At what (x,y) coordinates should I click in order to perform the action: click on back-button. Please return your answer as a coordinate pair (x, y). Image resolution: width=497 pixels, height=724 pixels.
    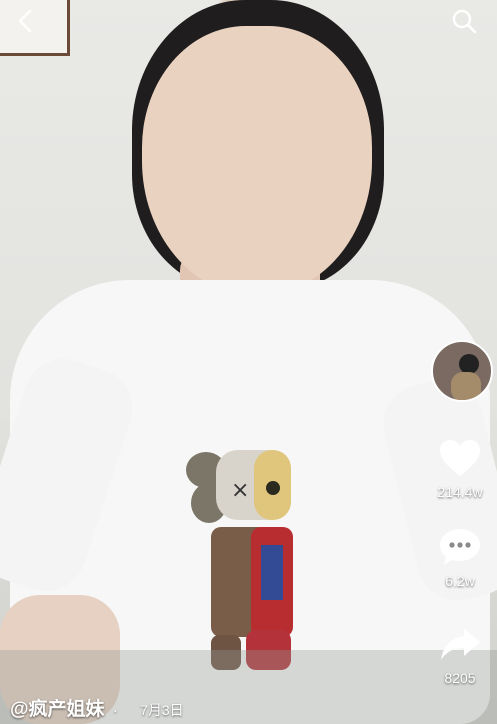
    Looking at the image, I should click on (25, 21).